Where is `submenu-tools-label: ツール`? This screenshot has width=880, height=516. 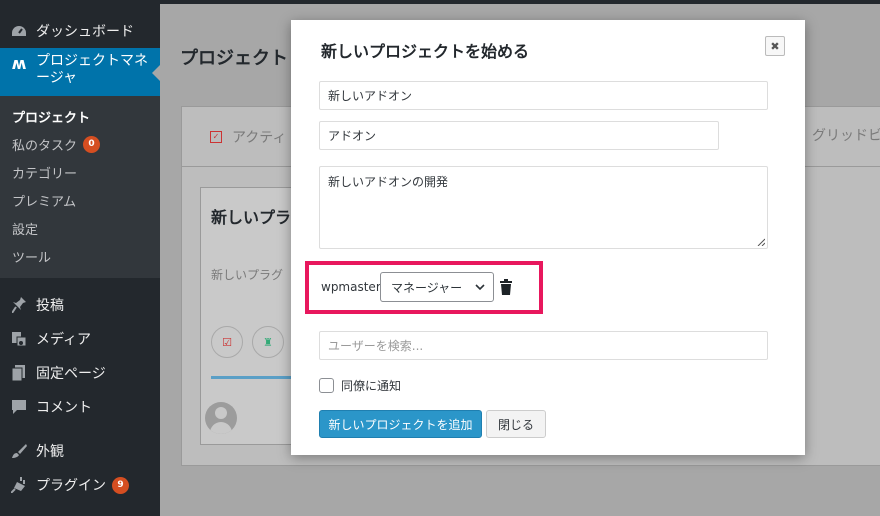 submenu-tools-label: ツール is located at coordinates (32, 258).